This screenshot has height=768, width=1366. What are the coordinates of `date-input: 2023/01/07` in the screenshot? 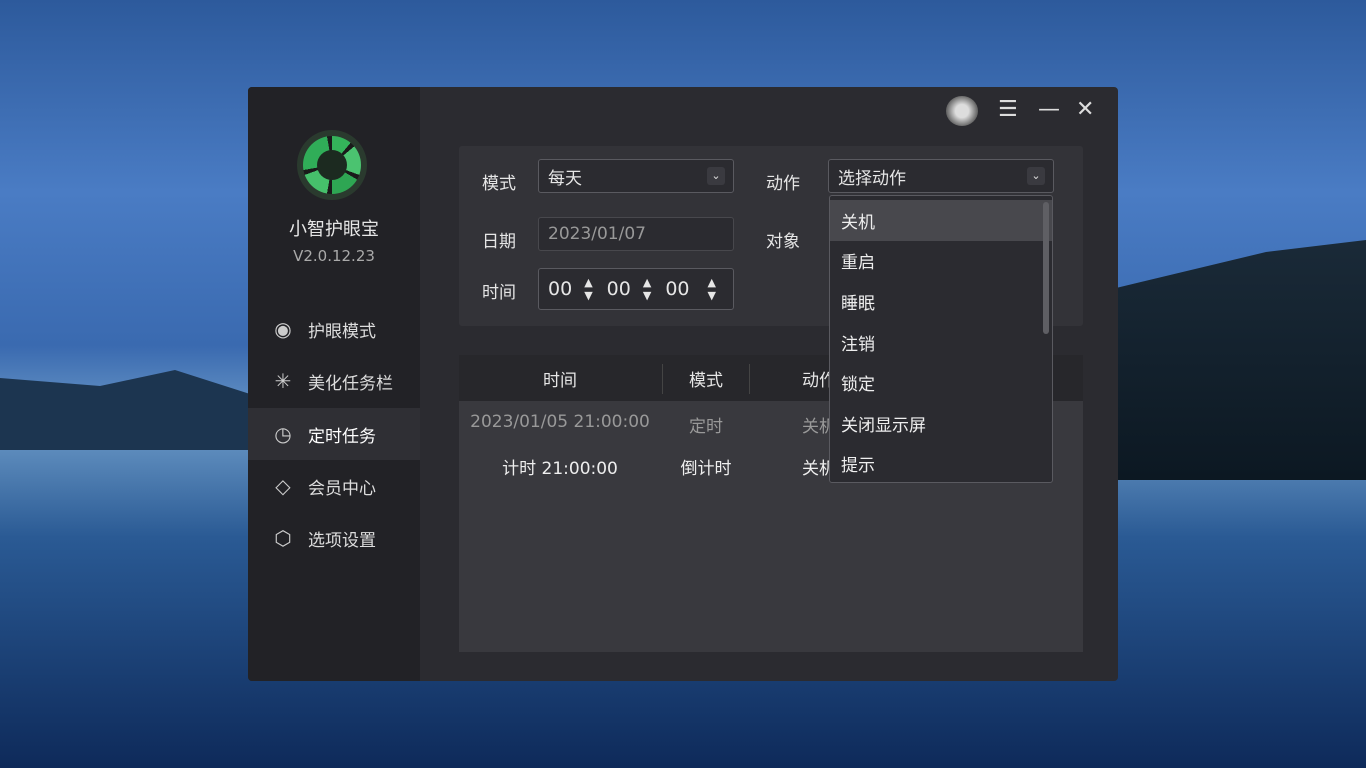 It's located at (636, 234).